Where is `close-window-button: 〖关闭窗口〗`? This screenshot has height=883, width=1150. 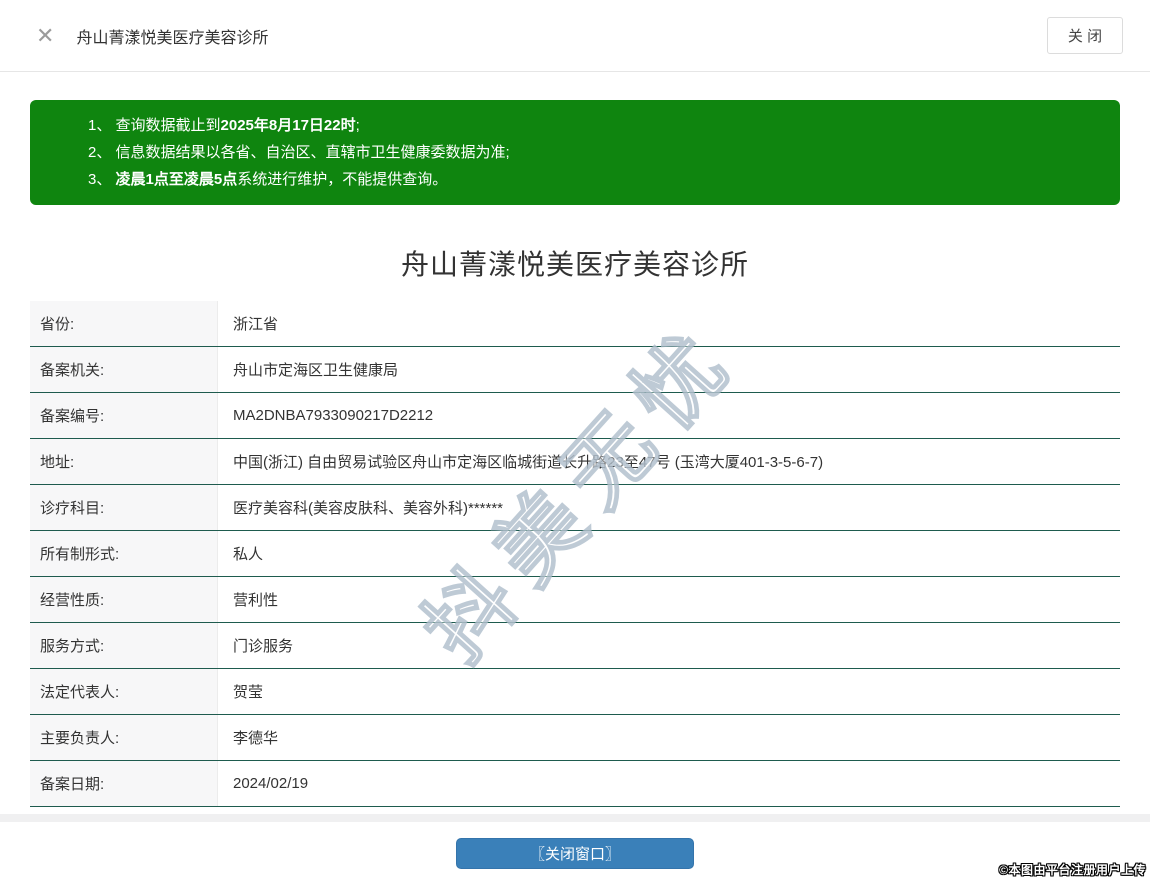
close-window-button: 〖关闭窗口〗 is located at coordinates (575, 853).